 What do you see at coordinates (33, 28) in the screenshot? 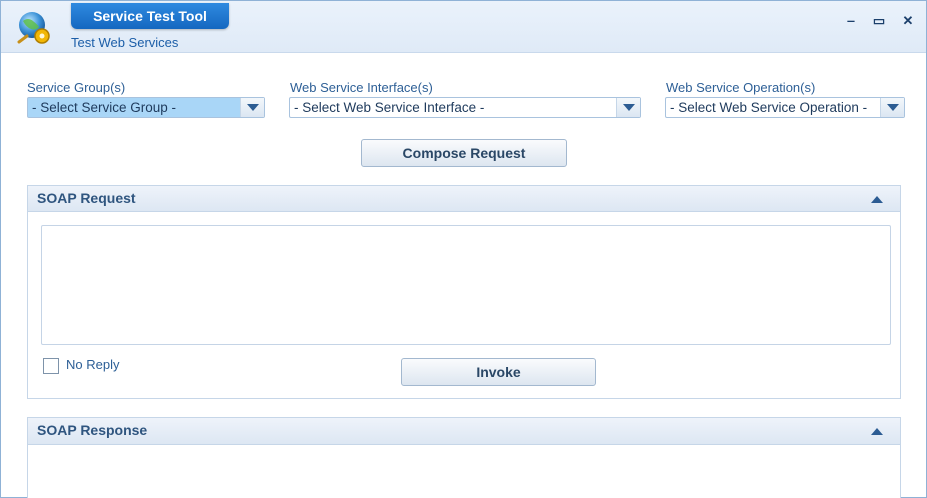
I see `globe-gear-icon` at bounding box center [33, 28].